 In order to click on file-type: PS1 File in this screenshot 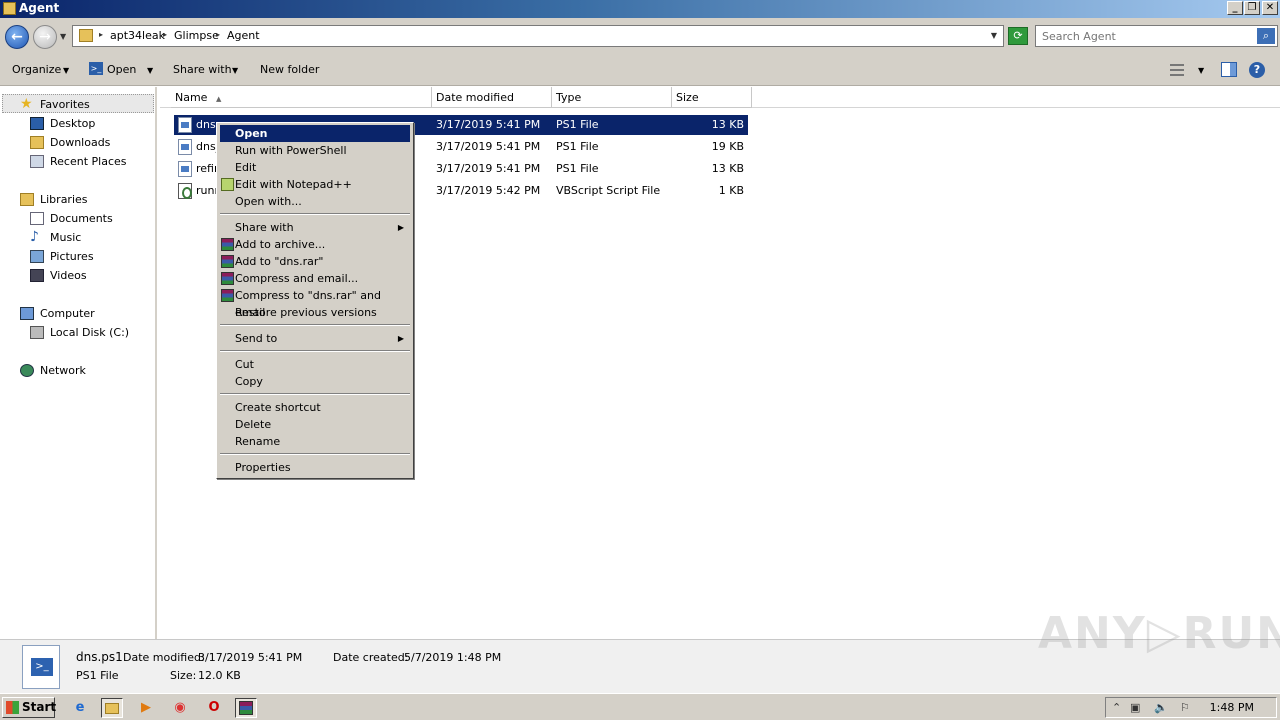, I will do `click(577, 146)`.